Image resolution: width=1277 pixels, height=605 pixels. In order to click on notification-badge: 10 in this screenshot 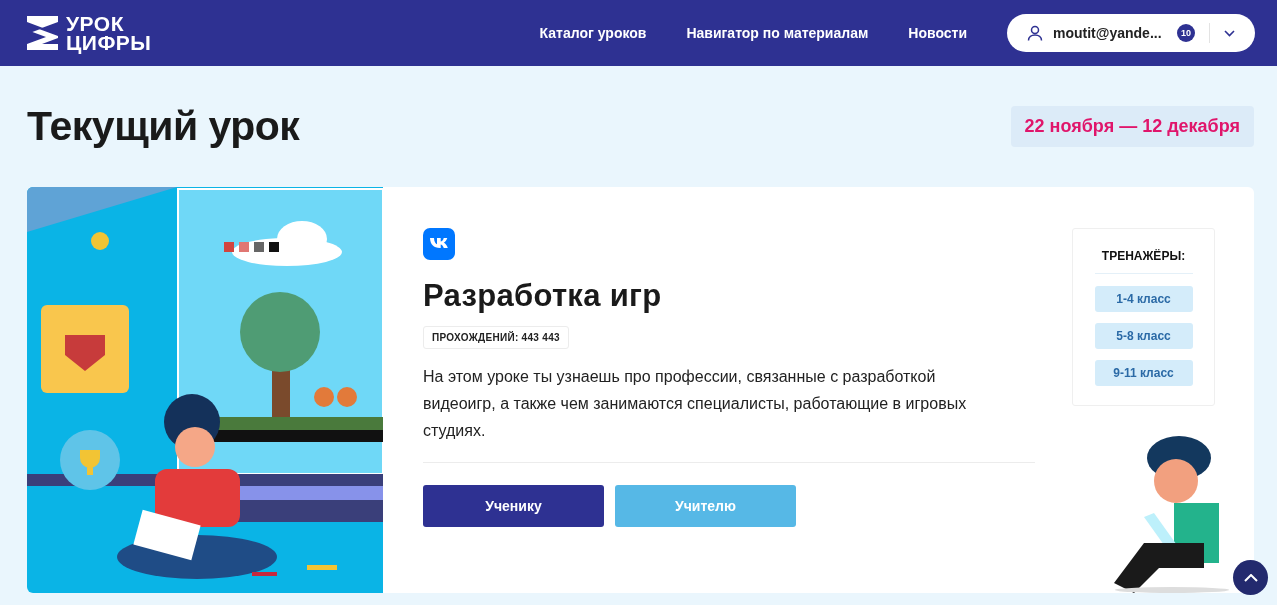, I will do `click(1186, 33)`.